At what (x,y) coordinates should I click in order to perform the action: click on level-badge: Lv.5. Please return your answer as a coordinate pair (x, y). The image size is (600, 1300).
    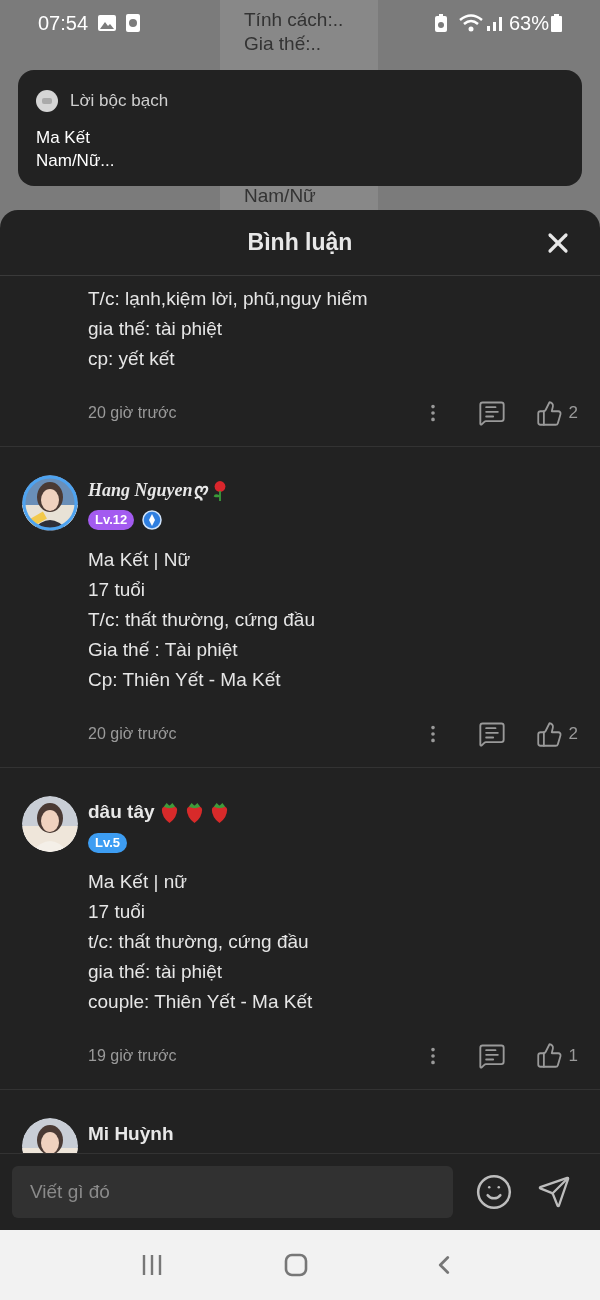
    Looking at the image, I should click on (108, 842).